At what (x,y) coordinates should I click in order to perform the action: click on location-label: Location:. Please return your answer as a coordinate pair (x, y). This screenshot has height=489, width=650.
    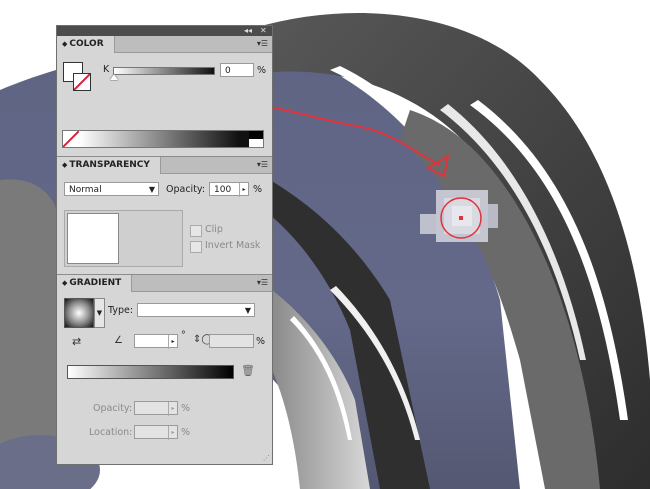
    Looking at the image, I should click on (111, 432).